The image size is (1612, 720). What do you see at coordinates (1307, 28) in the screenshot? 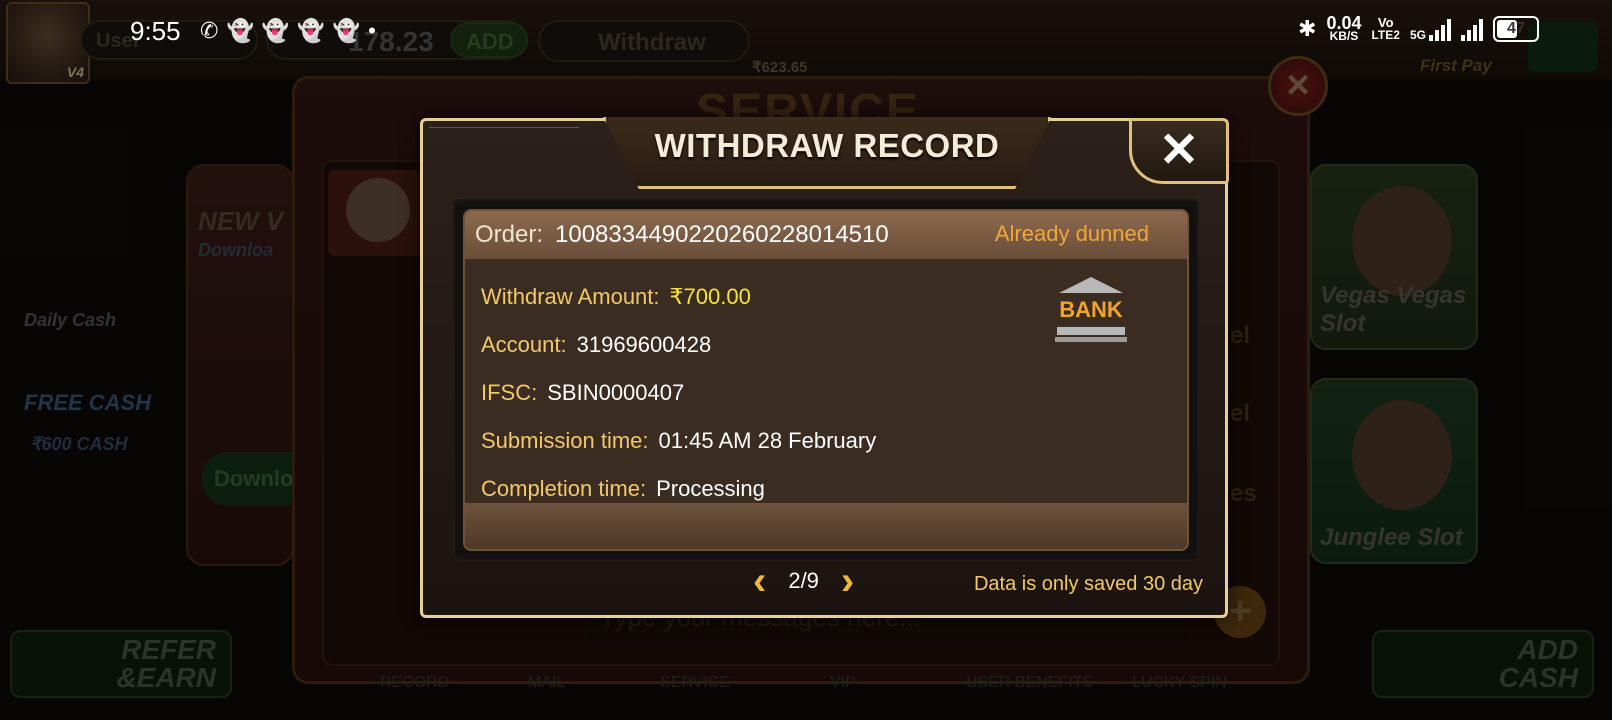
I see `bluetooth-icon: ✱` at bounding box center [1307, 28].